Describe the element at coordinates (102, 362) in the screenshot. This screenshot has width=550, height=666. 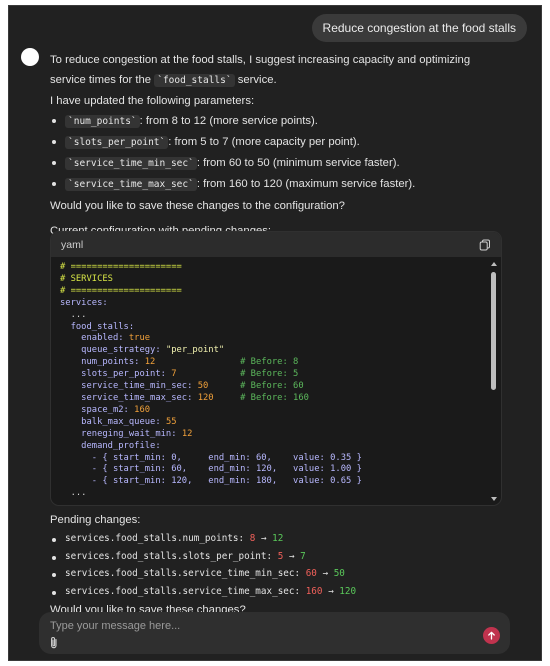
I see `code-key: num_points:` at that location.